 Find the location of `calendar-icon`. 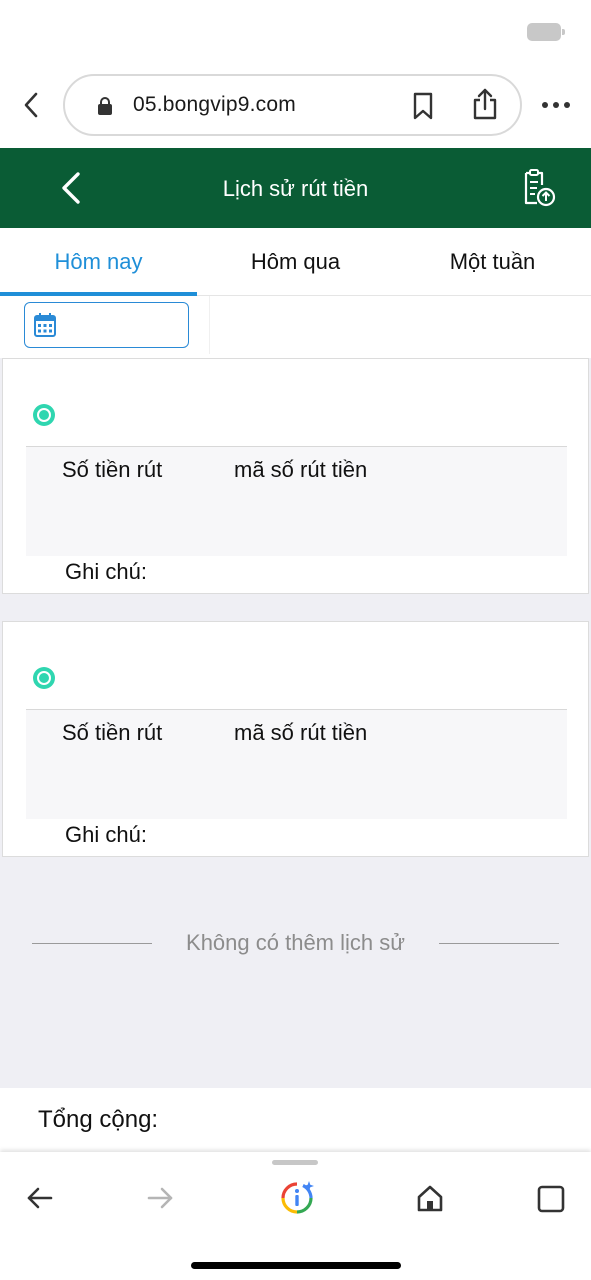

calendar-icon is located at coordinates (45, 325).